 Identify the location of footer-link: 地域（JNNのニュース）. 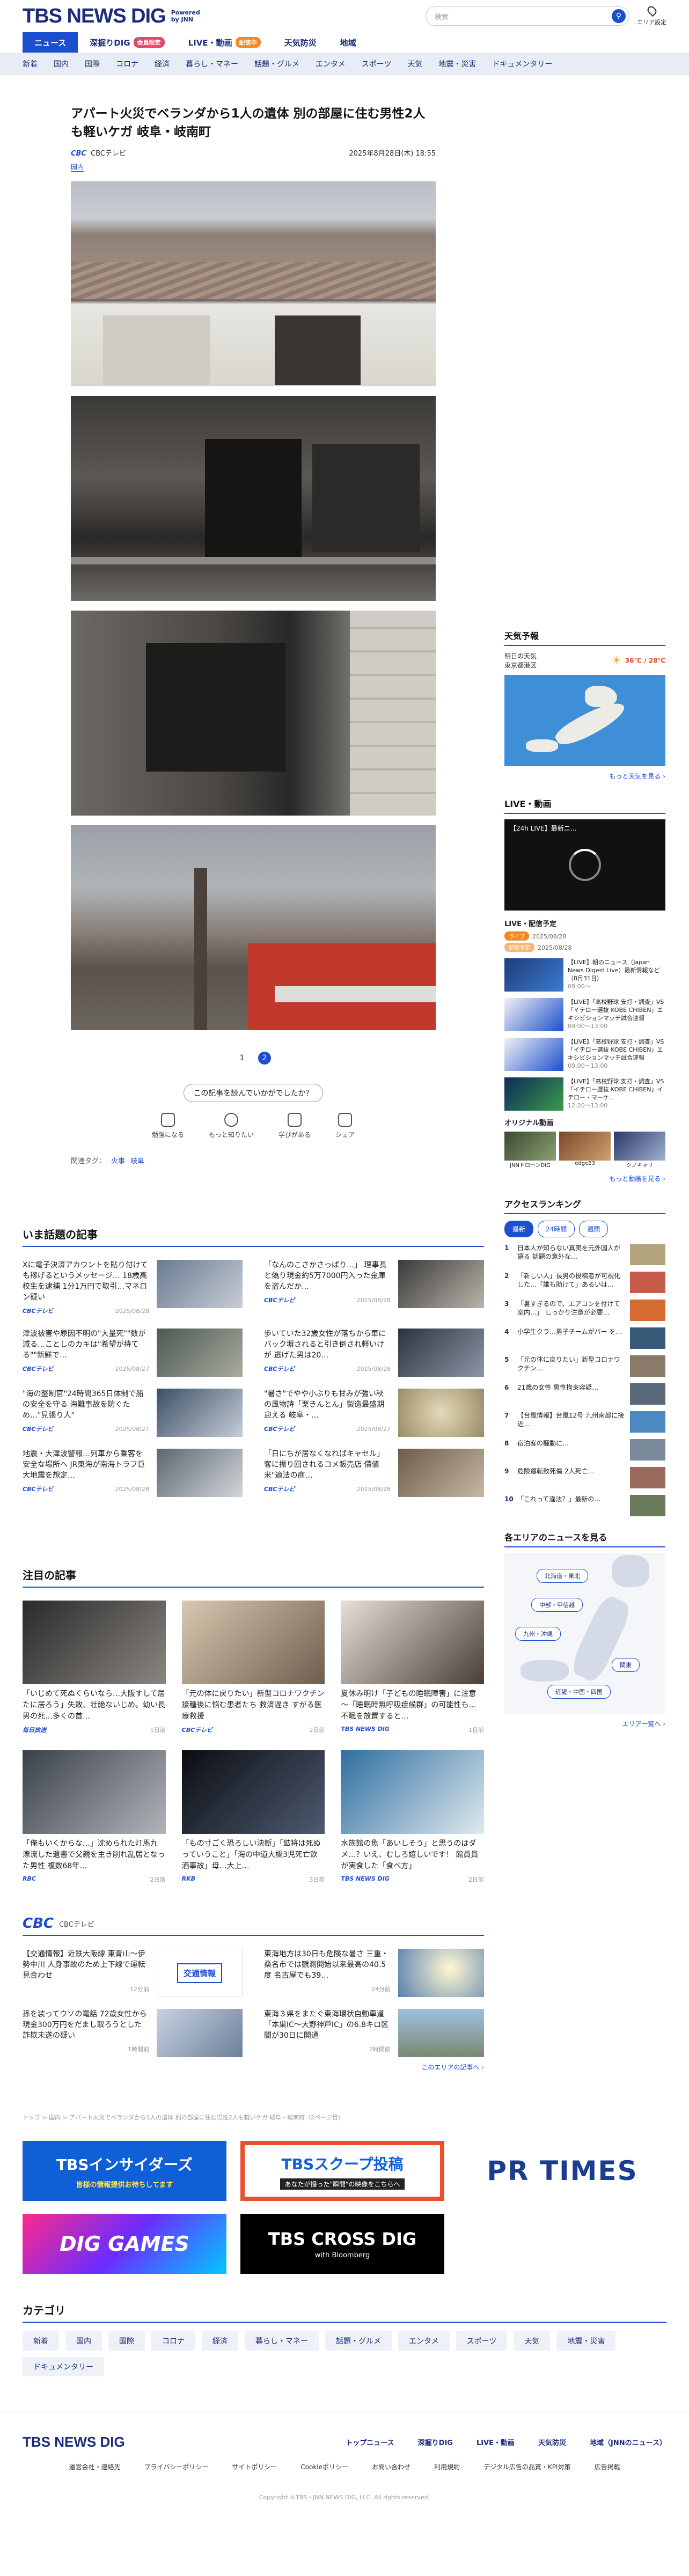
(628, 2442).